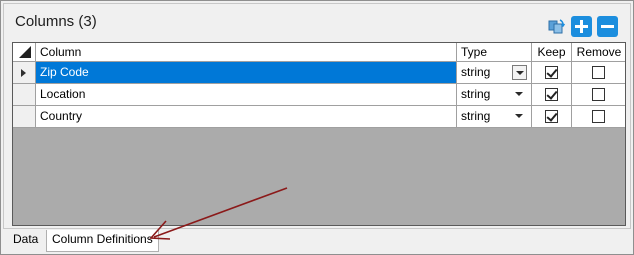 Image resolution: width=634 pixels, height=255 pixels. What do you see at coordinates (25, 240) in the screenshot?
I see `tab-data: Data` at bounding box center [25, 240].